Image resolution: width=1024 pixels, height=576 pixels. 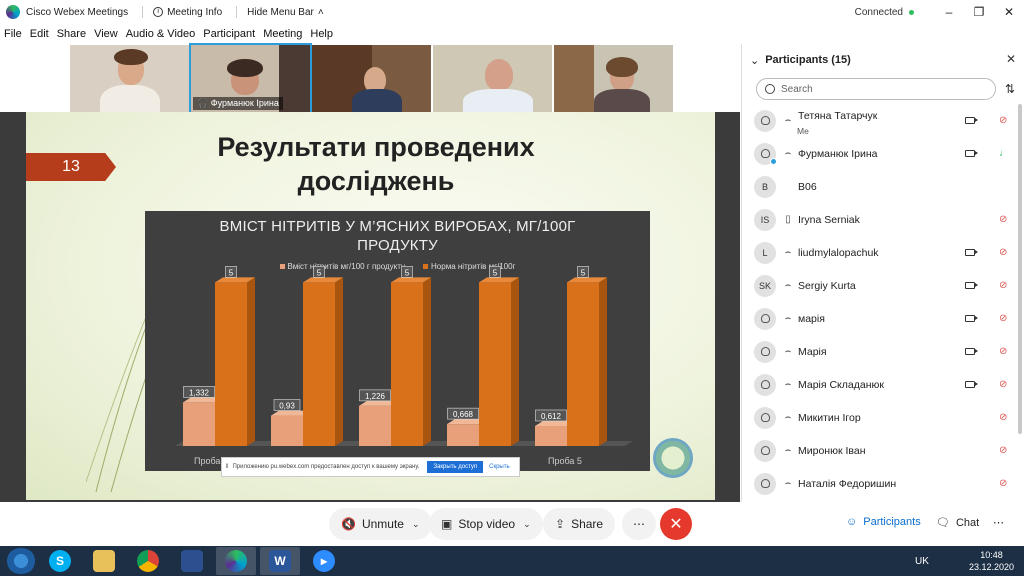 I want to click on avatar: SK, so click(x=765, y=285).